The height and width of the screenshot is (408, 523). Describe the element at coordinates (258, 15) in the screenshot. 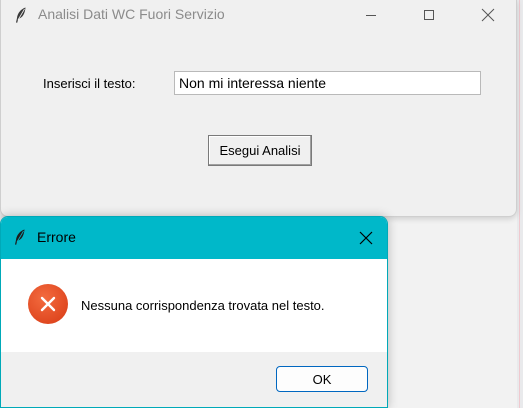

I see `main-titlebar: Analisi Dati WC Fuori Servizio` at that location.